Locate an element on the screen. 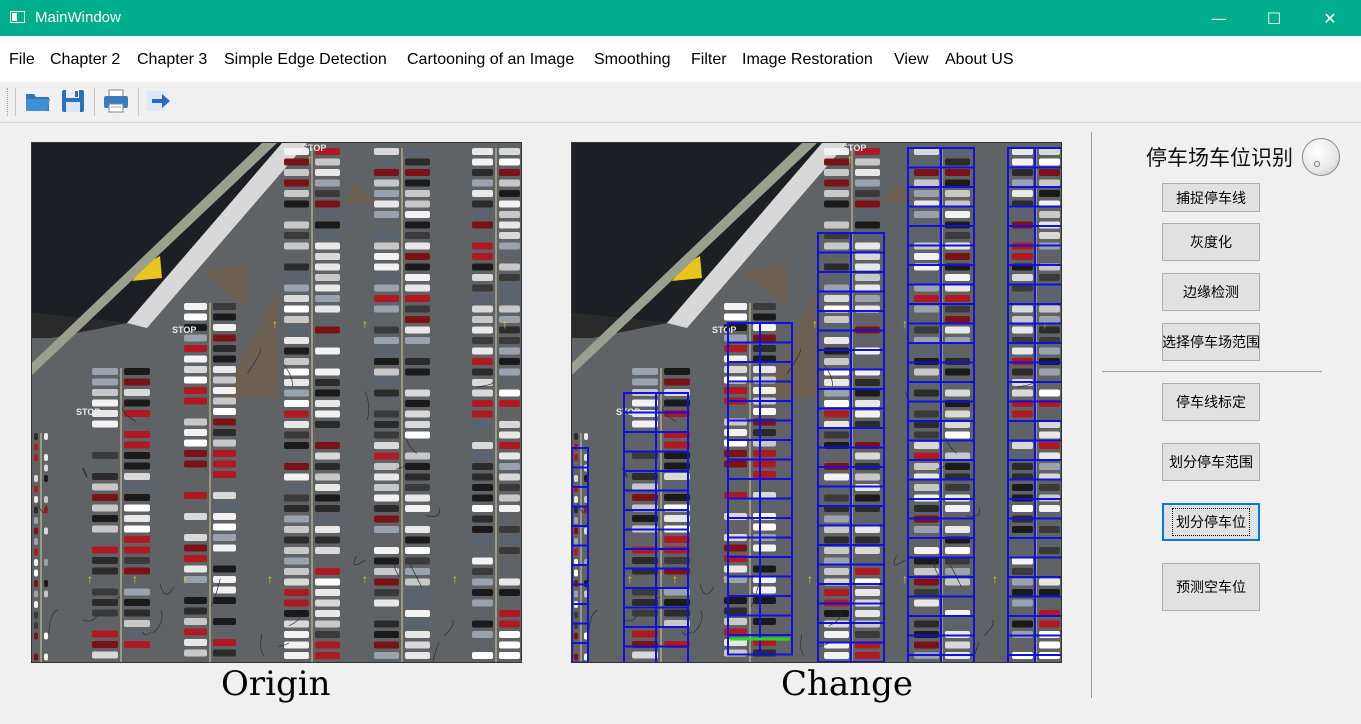 This screenshot has height=724, width=1361. menu-cartooning: Cartooning of an Image is located at coordinates (490, 60).